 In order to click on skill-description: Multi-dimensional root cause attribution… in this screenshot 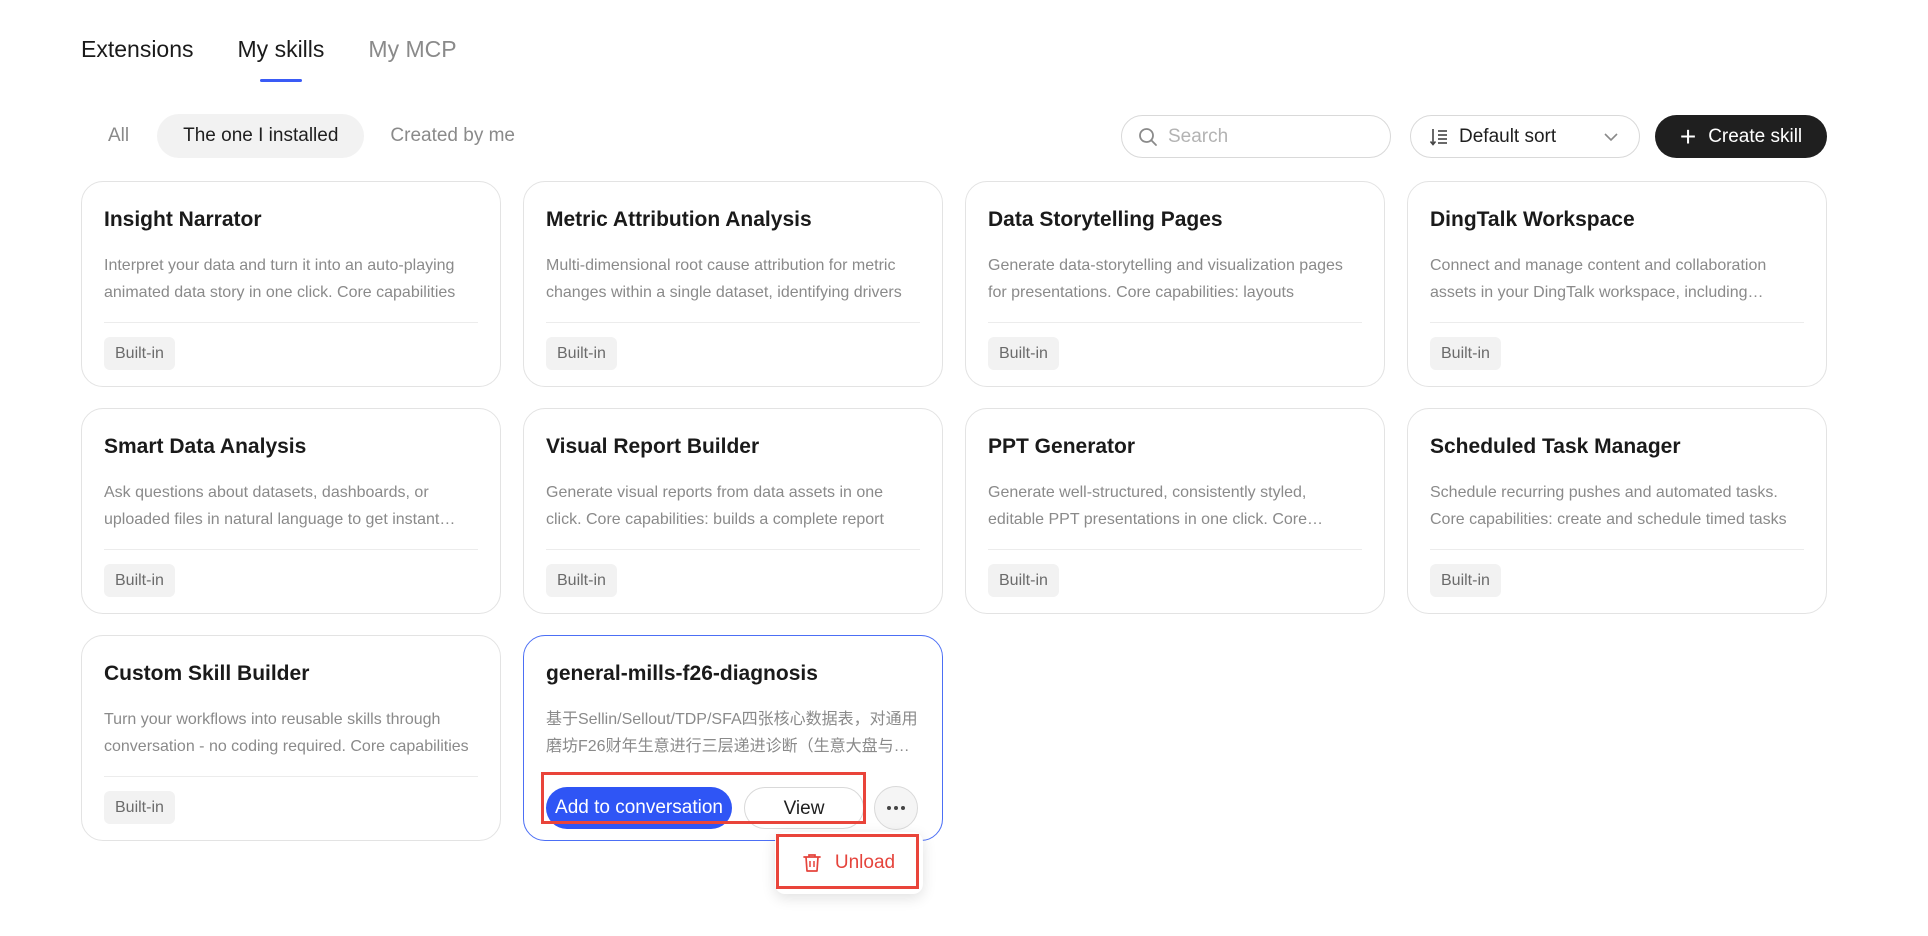, I will do `click(724, 279)`.